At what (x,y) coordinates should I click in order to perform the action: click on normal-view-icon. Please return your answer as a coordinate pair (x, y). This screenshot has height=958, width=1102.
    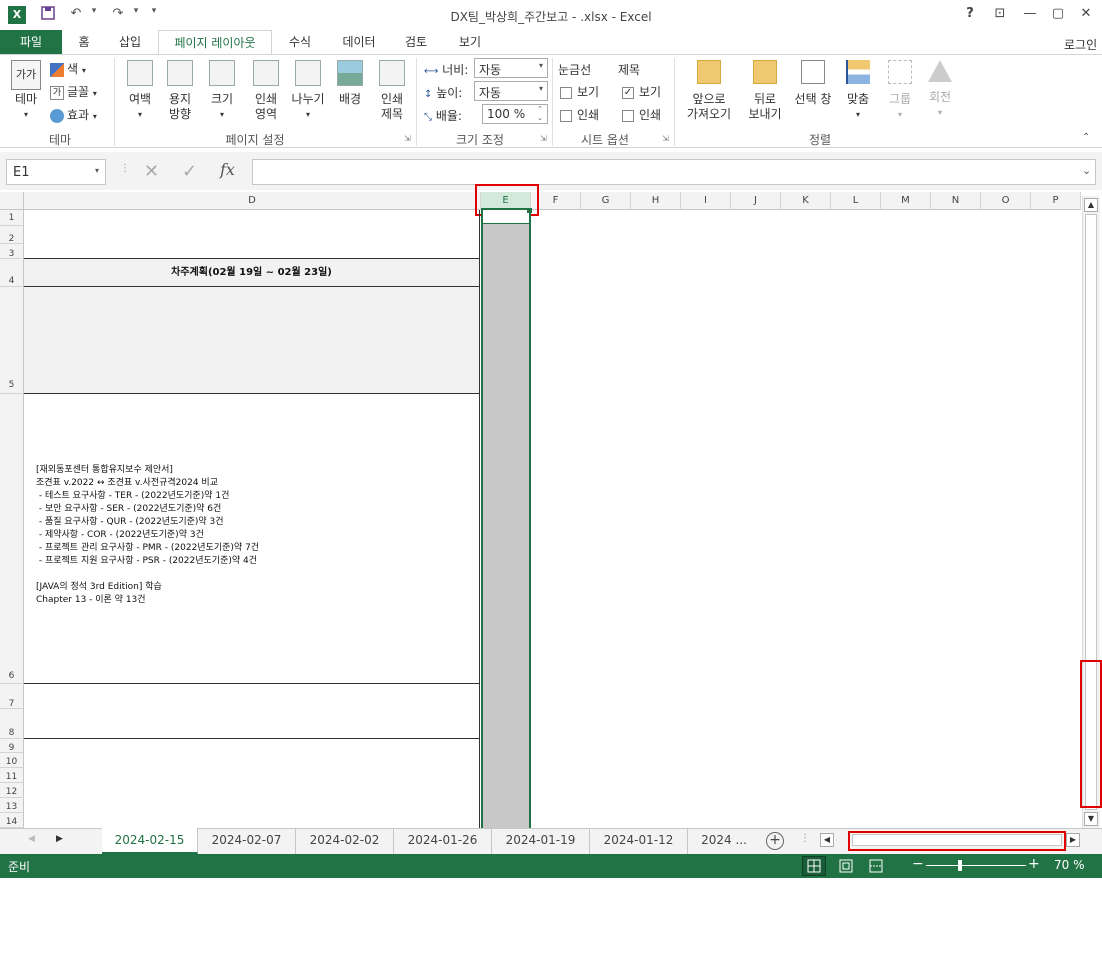
    Looking at the image, I should click on (814, 866).